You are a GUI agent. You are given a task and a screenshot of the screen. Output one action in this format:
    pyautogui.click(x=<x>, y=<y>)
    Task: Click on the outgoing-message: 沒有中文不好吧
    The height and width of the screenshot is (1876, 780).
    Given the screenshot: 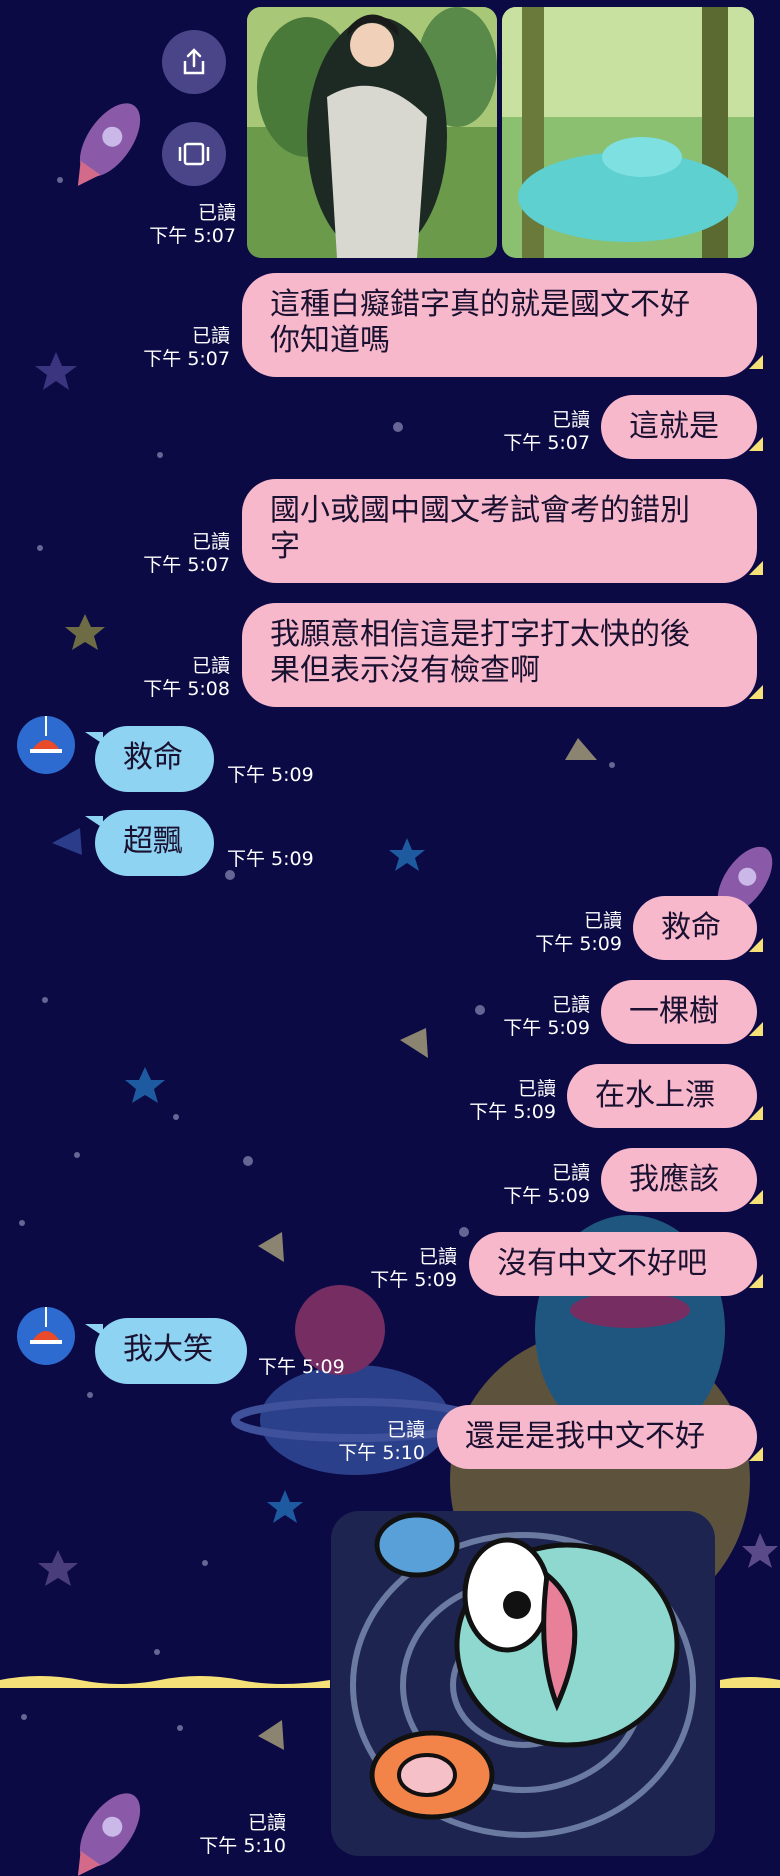 What is the action you would take?
    pyautogui.click(x=616, y=1264)
    